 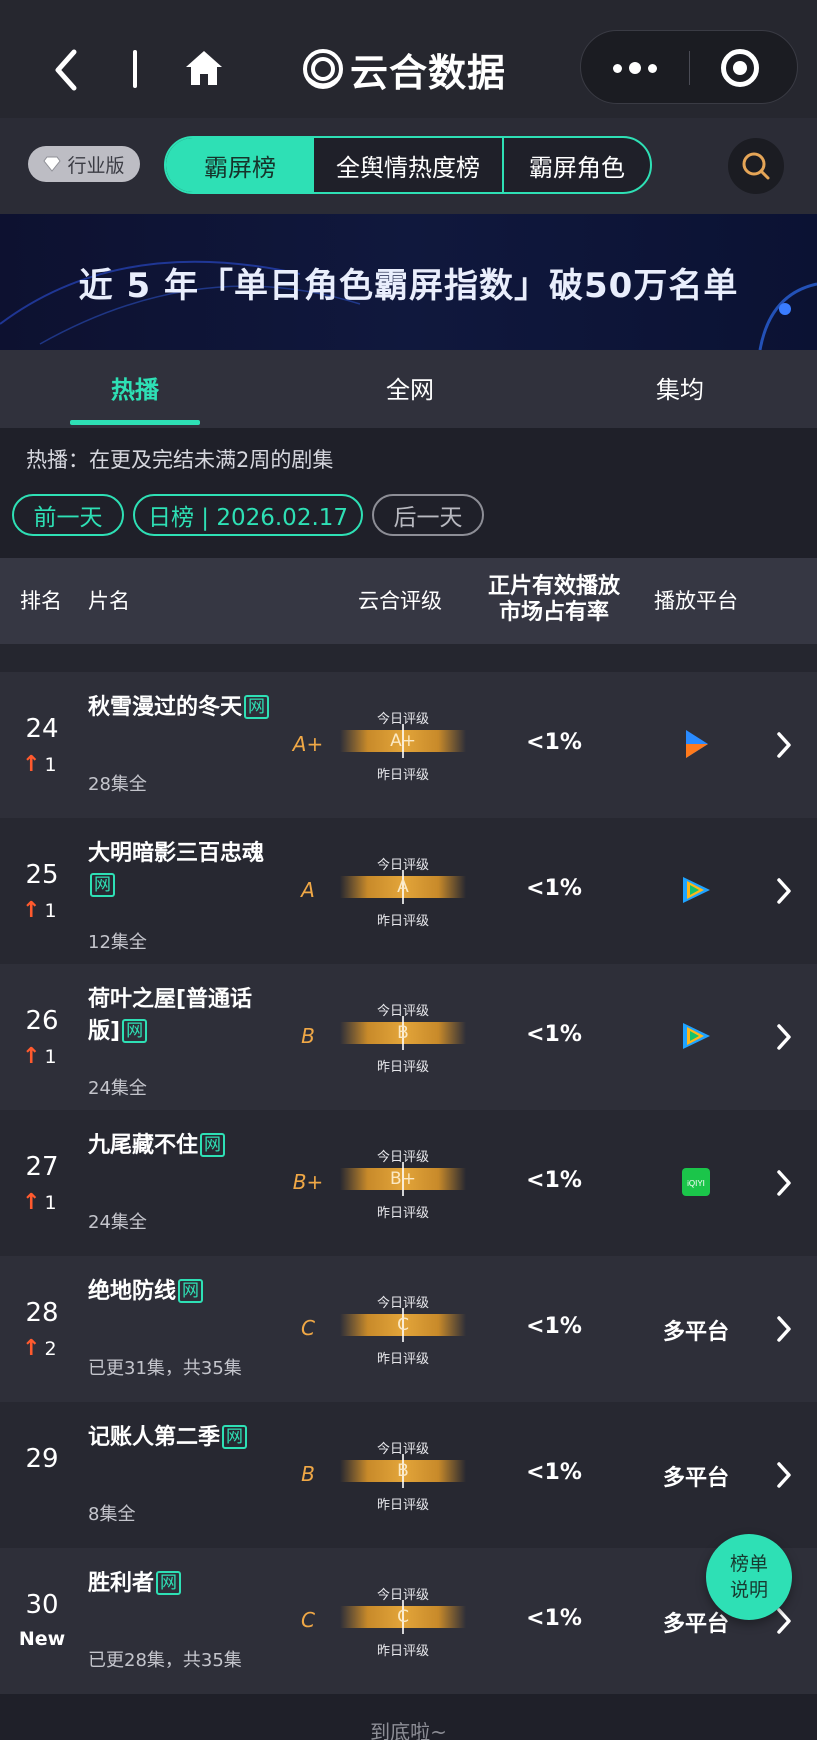 I want to click on table-row: 25 ↑ 1 大明暗影三百忠魂网 12集全 A 今日评级 A 昨日评级 <1%, so click(x=408, y=891).